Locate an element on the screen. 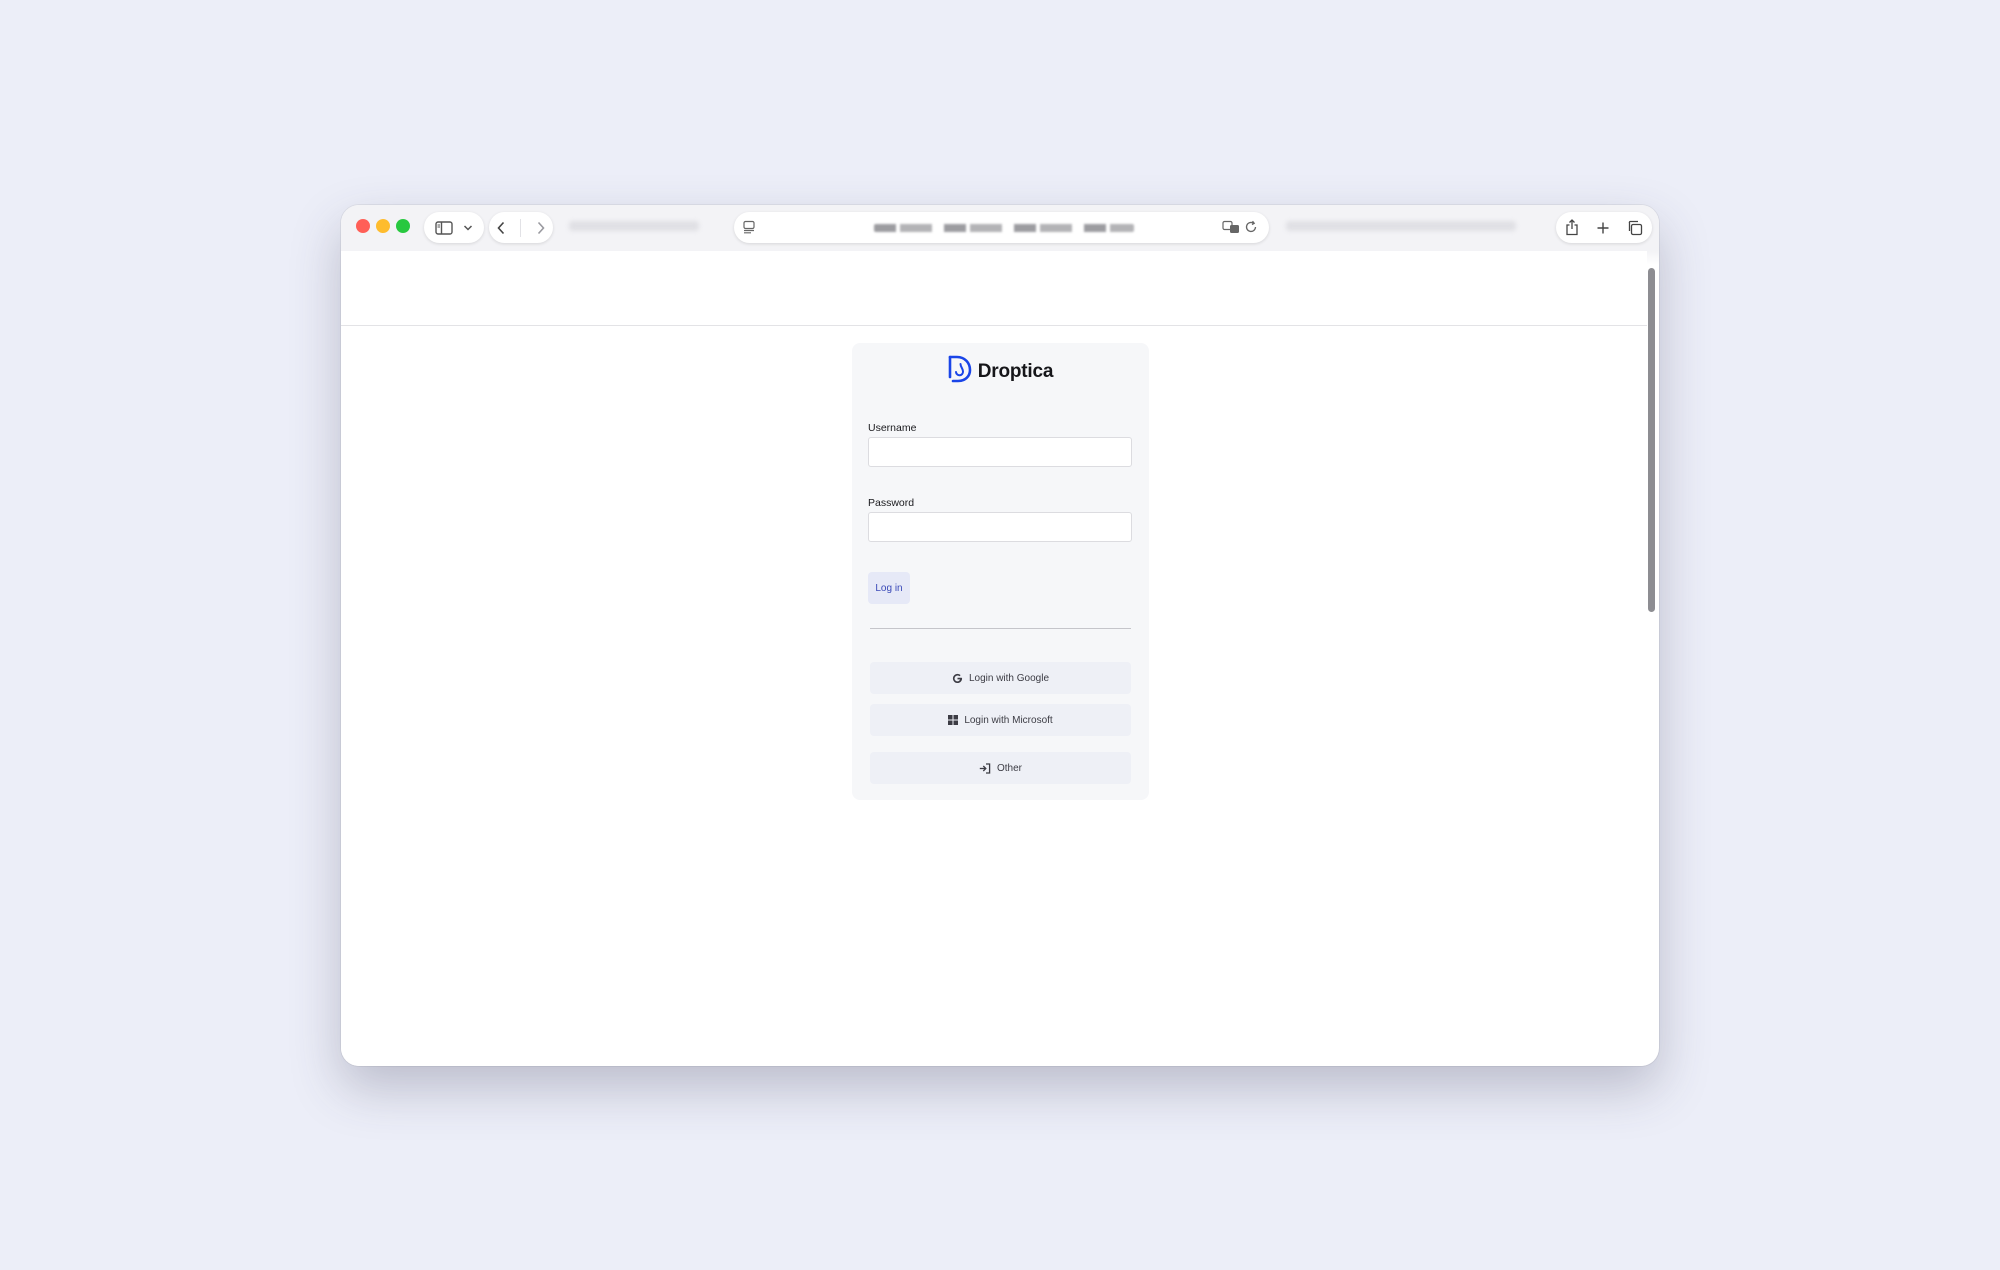 The height and width of the screenshot is (1270, 2000). navigation-group is located at coordinates (521, 227).